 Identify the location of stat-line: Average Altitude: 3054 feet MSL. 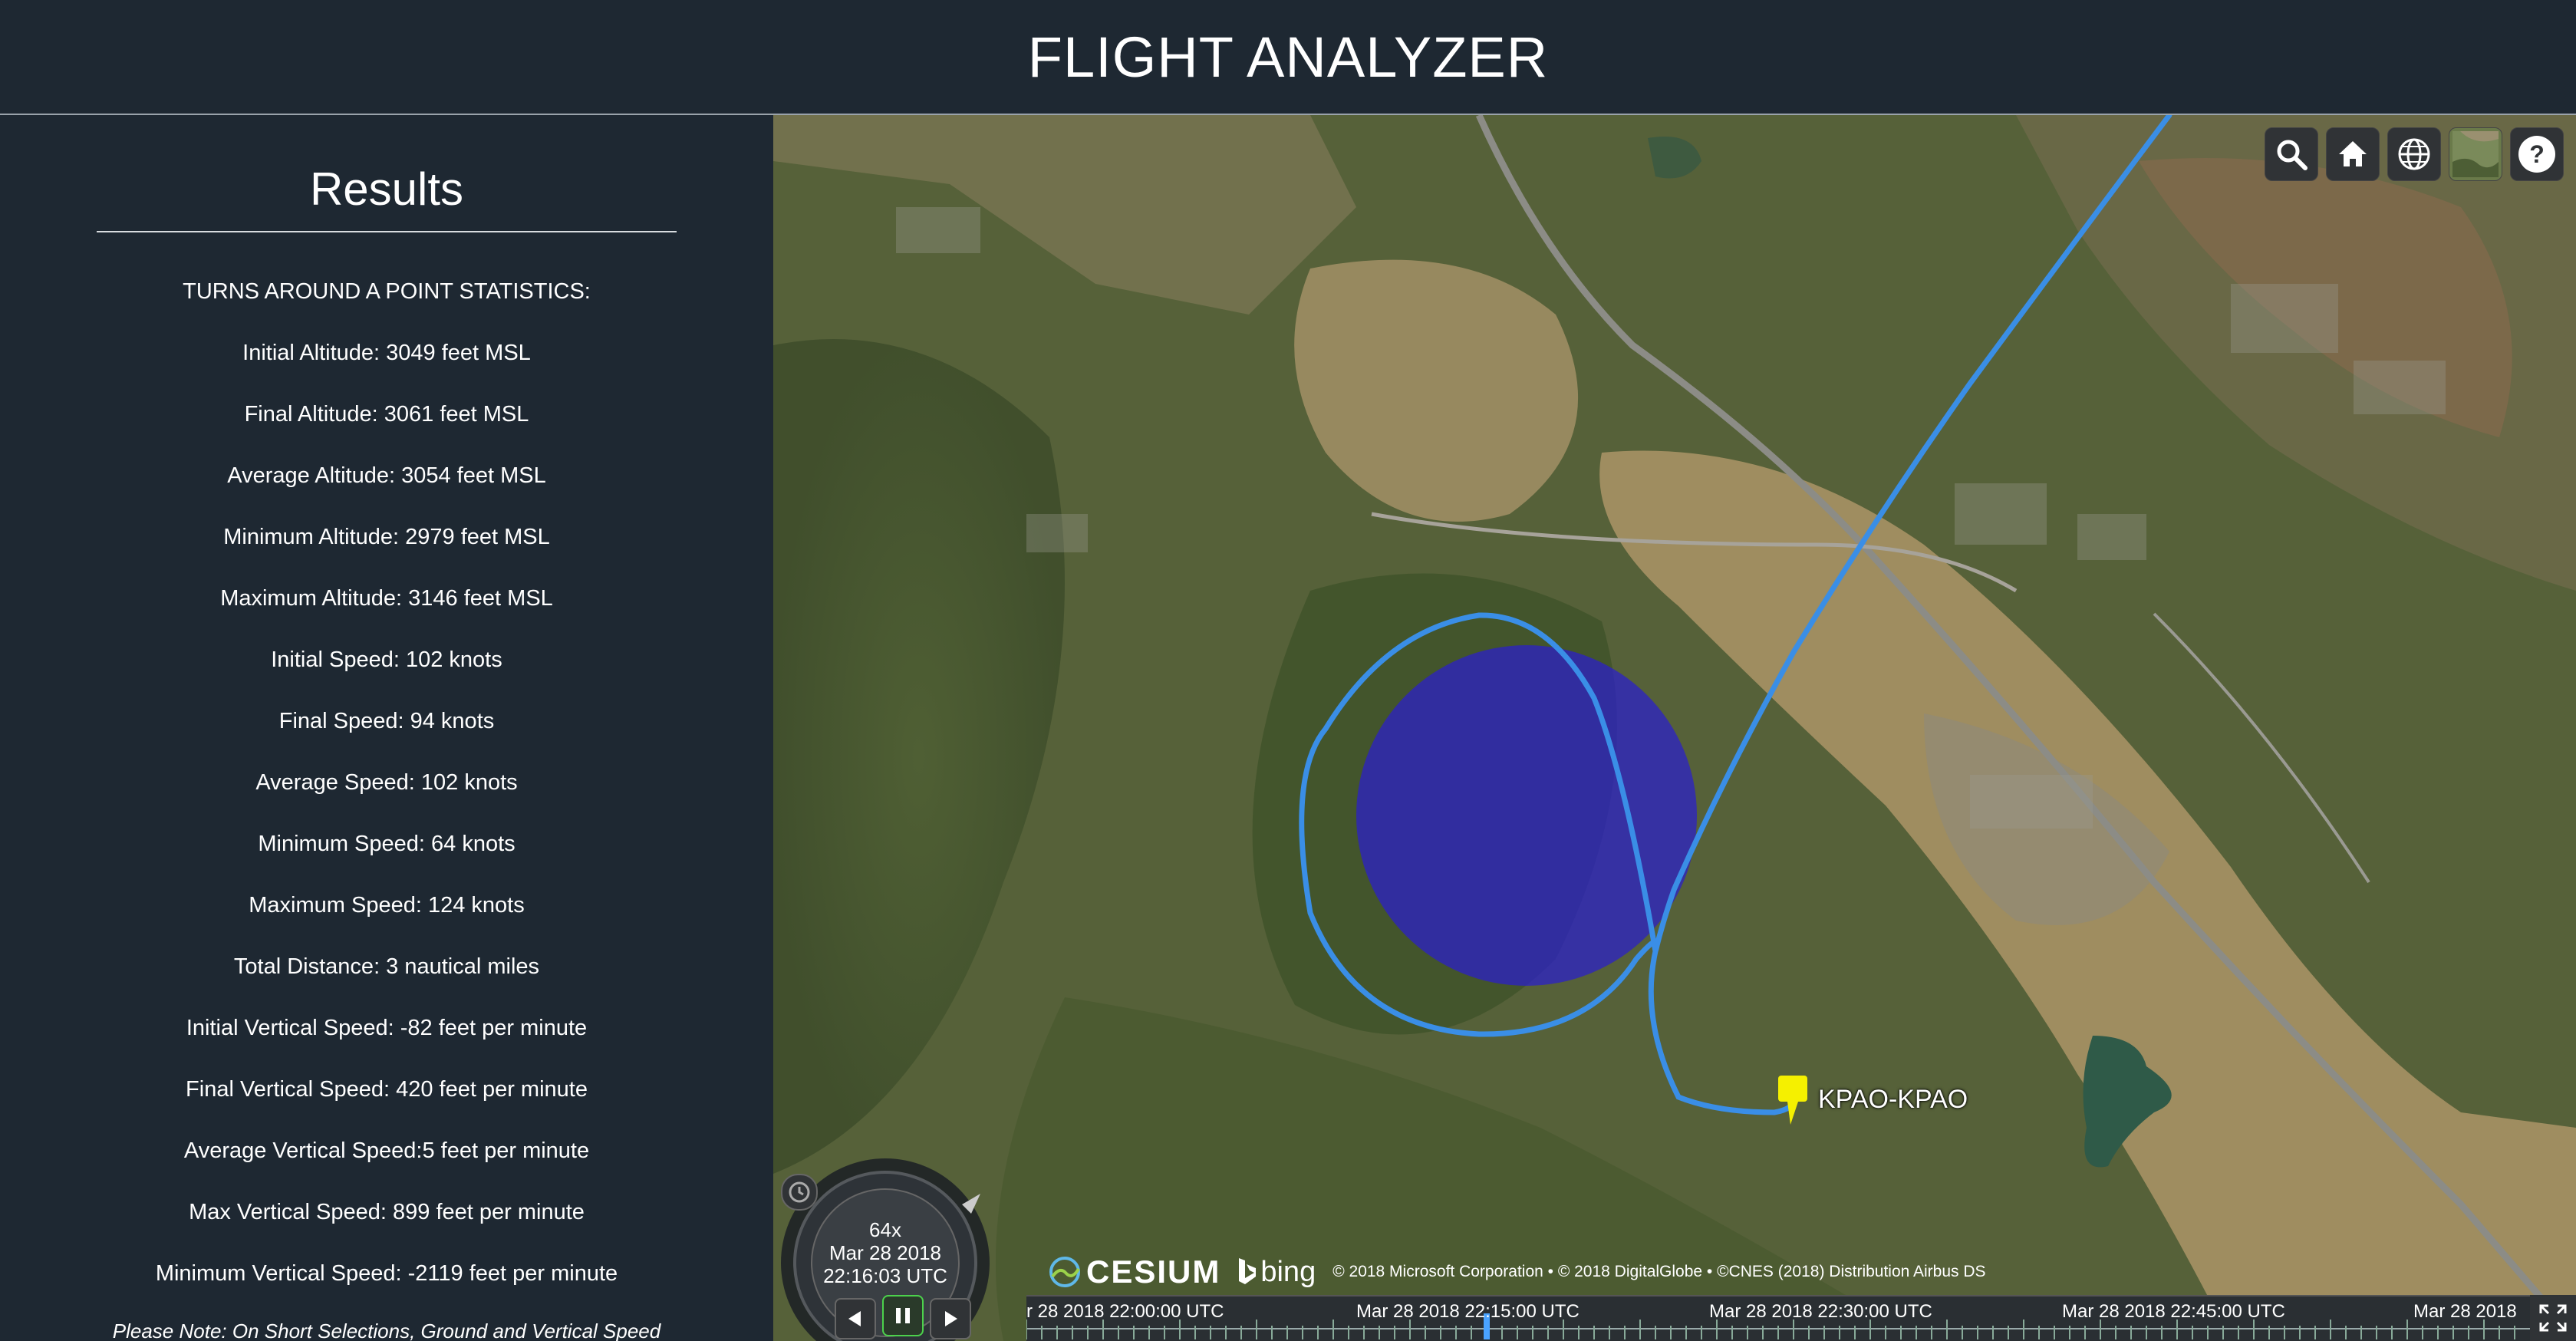
(386, 475).